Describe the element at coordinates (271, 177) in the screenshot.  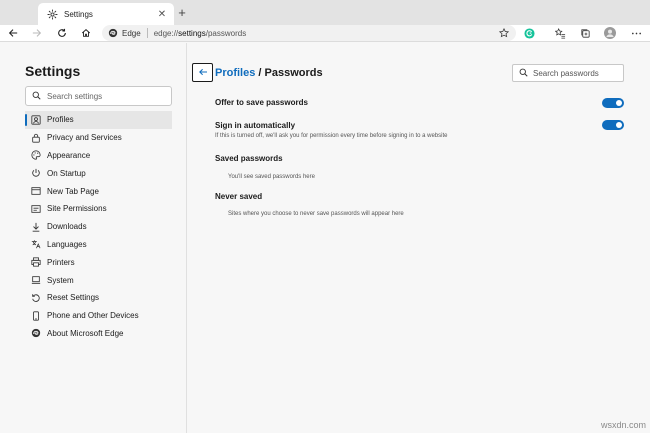
I see `saved-passwords-empty: You'll see saved passwords here` at that location.